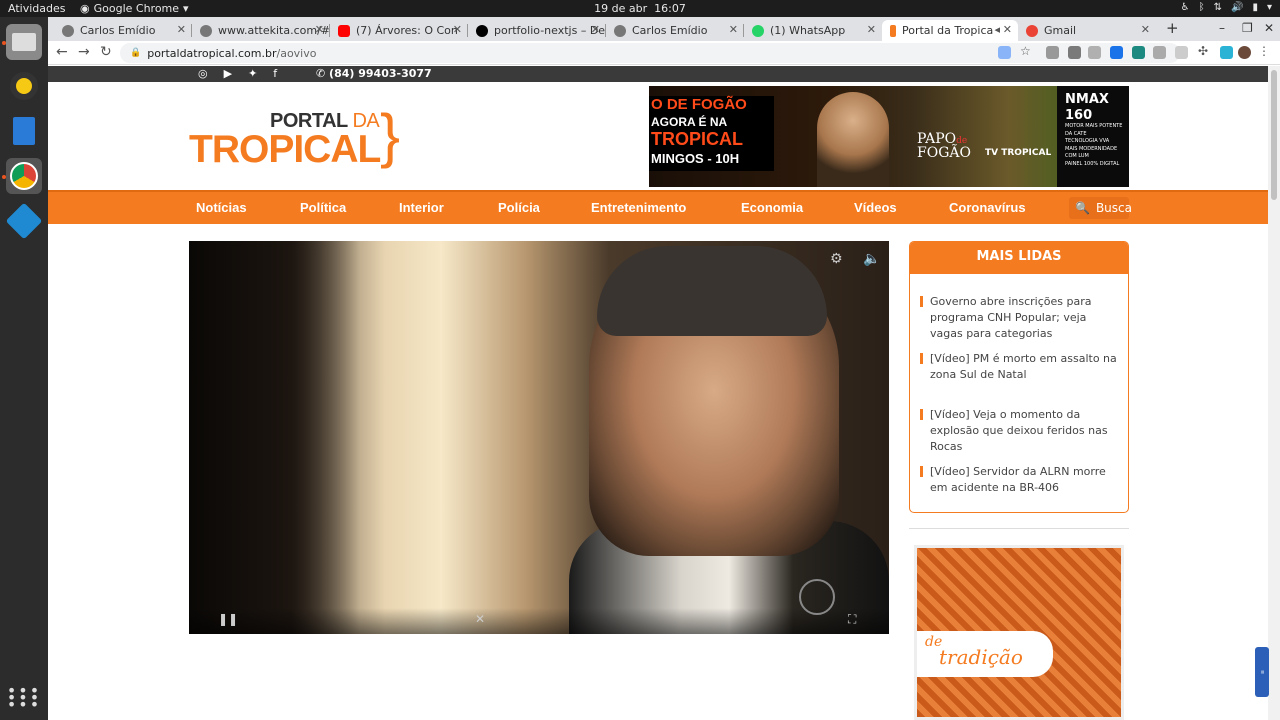 This screenshot has width=1280, height=720. I want to click on pause-icon: ❚❚, so click(228, 619).